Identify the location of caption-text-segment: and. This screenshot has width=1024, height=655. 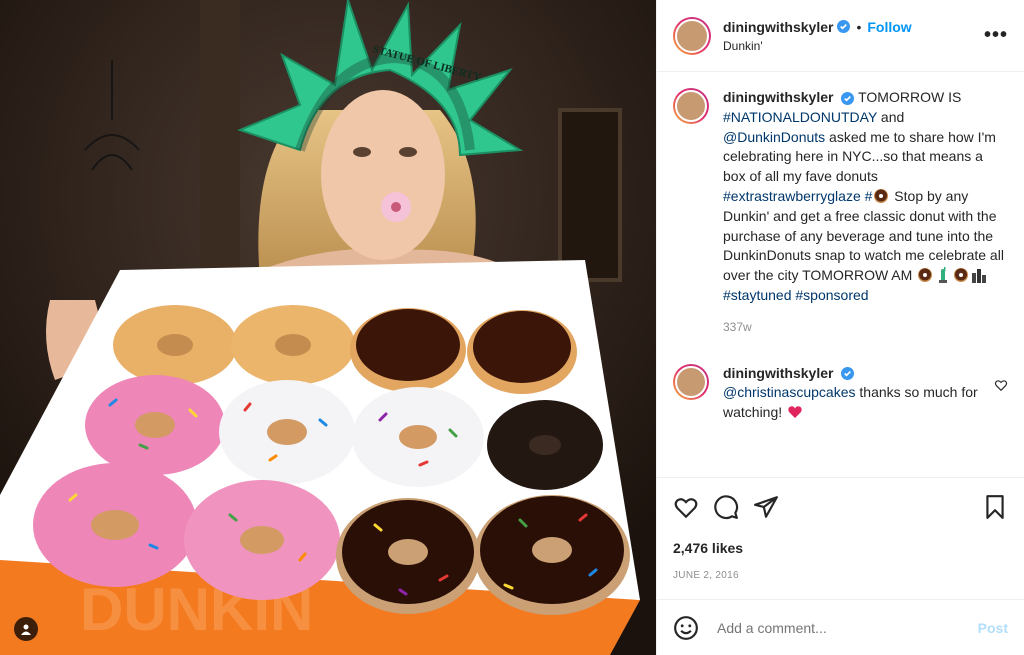
(891, 116).